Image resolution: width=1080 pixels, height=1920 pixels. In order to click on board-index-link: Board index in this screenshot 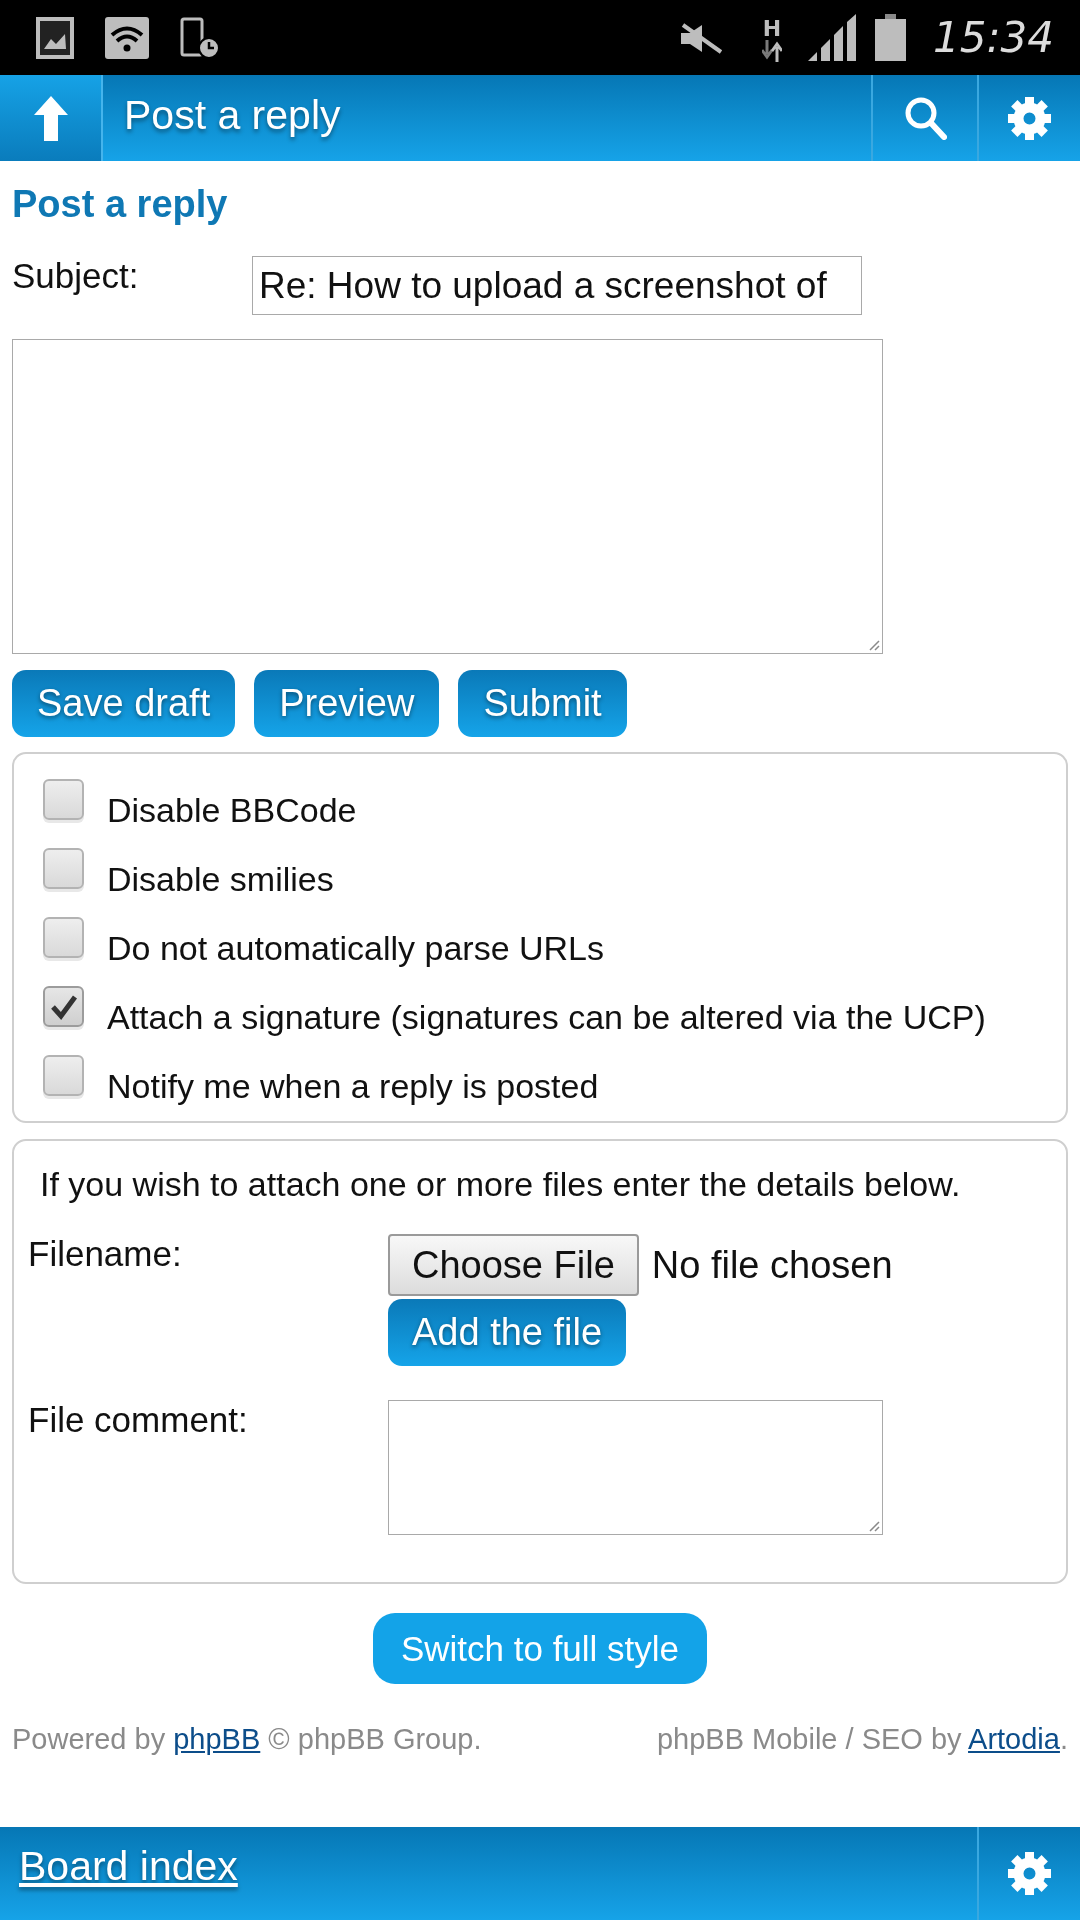, I will do `click(128, 1865)`.